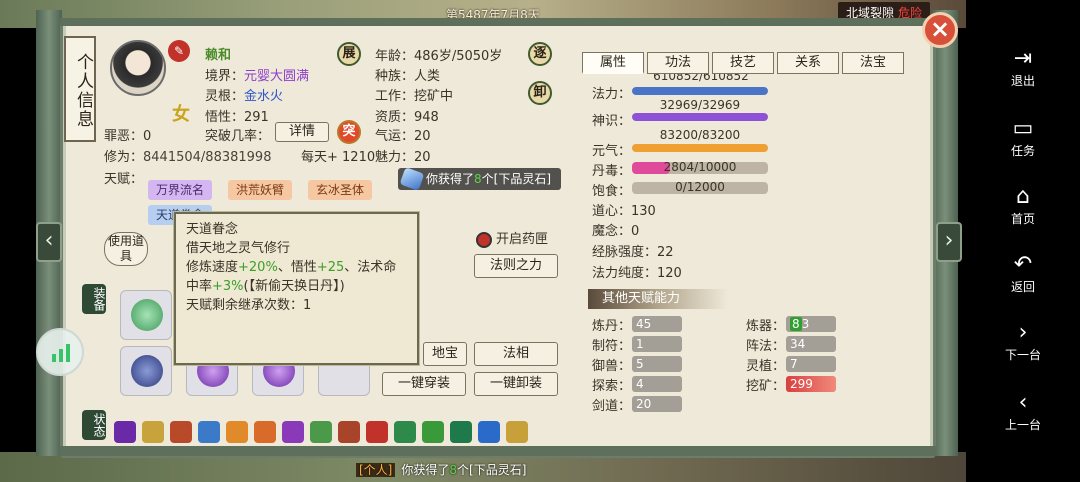  What do you see at coordinates (612, 171) in the screenshot?
I see `poison-label: 丹毒：` at bounding box center [612, 171].